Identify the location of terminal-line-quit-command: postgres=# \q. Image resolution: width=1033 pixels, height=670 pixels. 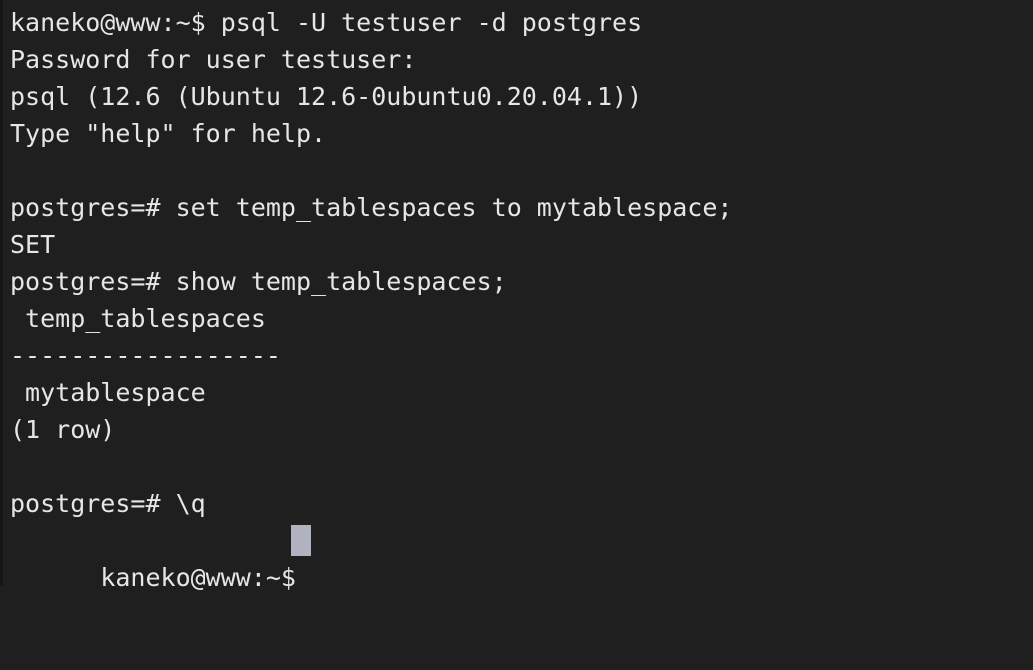
(108, 503).